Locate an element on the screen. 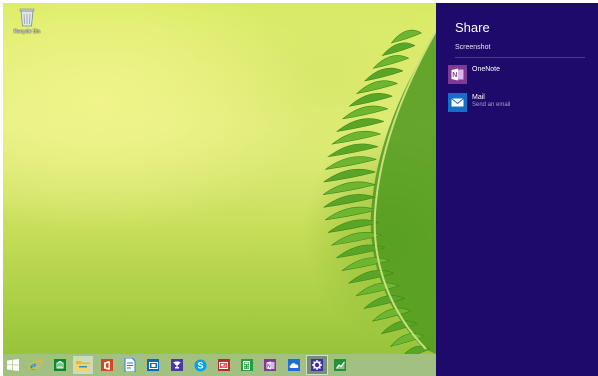  film-icon is located at coordinates (153, 365).